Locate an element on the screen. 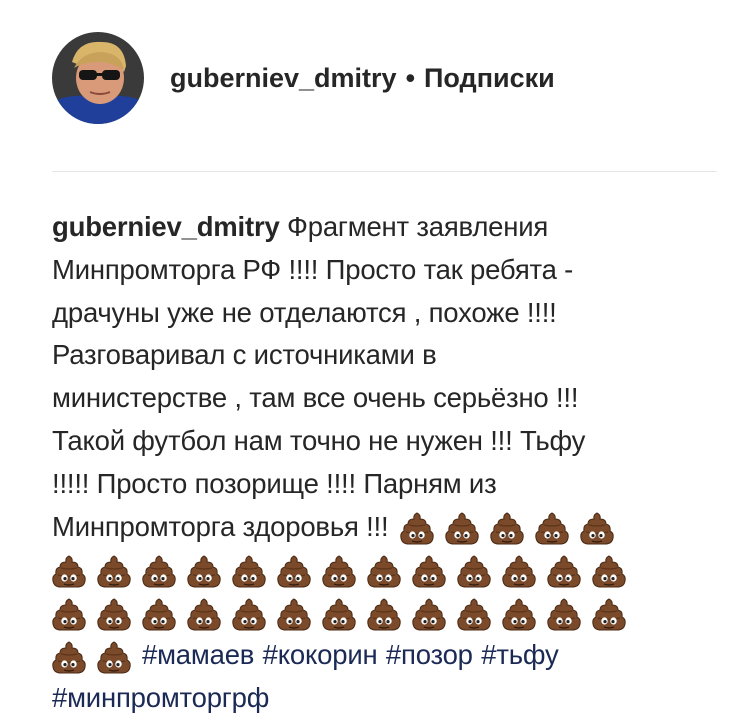  hashtag-link: #позор is located at coordinates (429, 654).